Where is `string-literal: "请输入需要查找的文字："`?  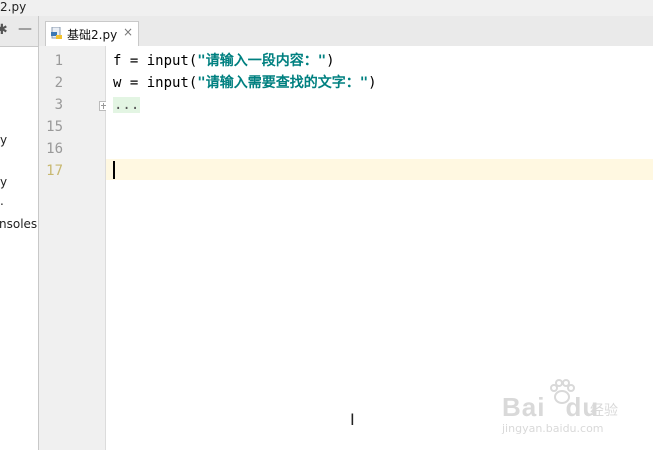 string-literal: "请输入需要查找的文字：" is located at coordinates (283, 83).